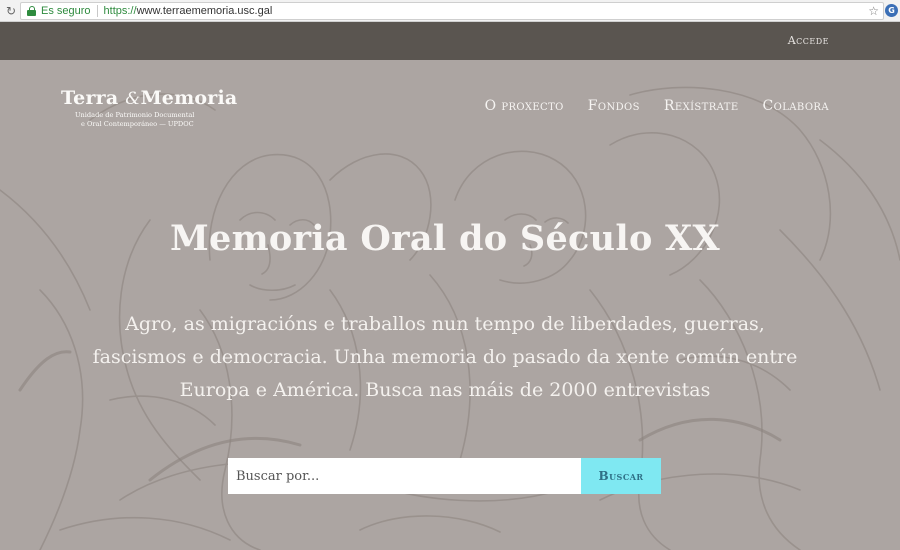 The height and width of the screenshot is (550, 900). Describe the element at coordinates (701, 106) in the screenshot. I see `nav-item-rexistrate: Rexístrate` at that location.